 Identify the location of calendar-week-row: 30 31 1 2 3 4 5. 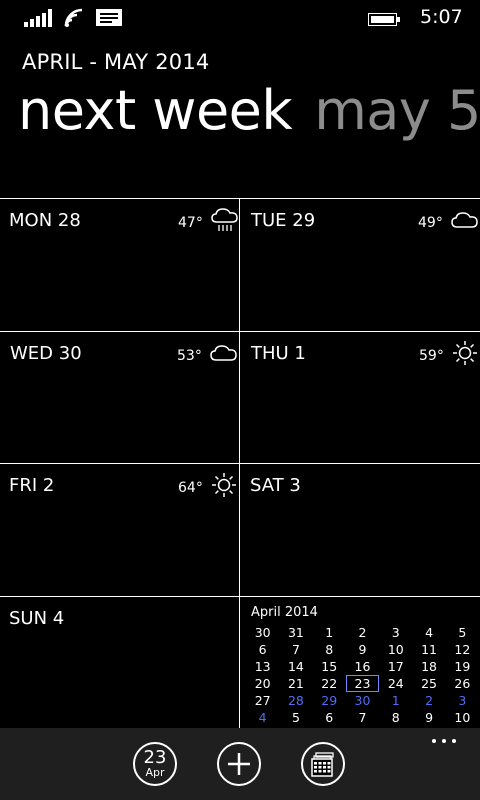
(362, 632).